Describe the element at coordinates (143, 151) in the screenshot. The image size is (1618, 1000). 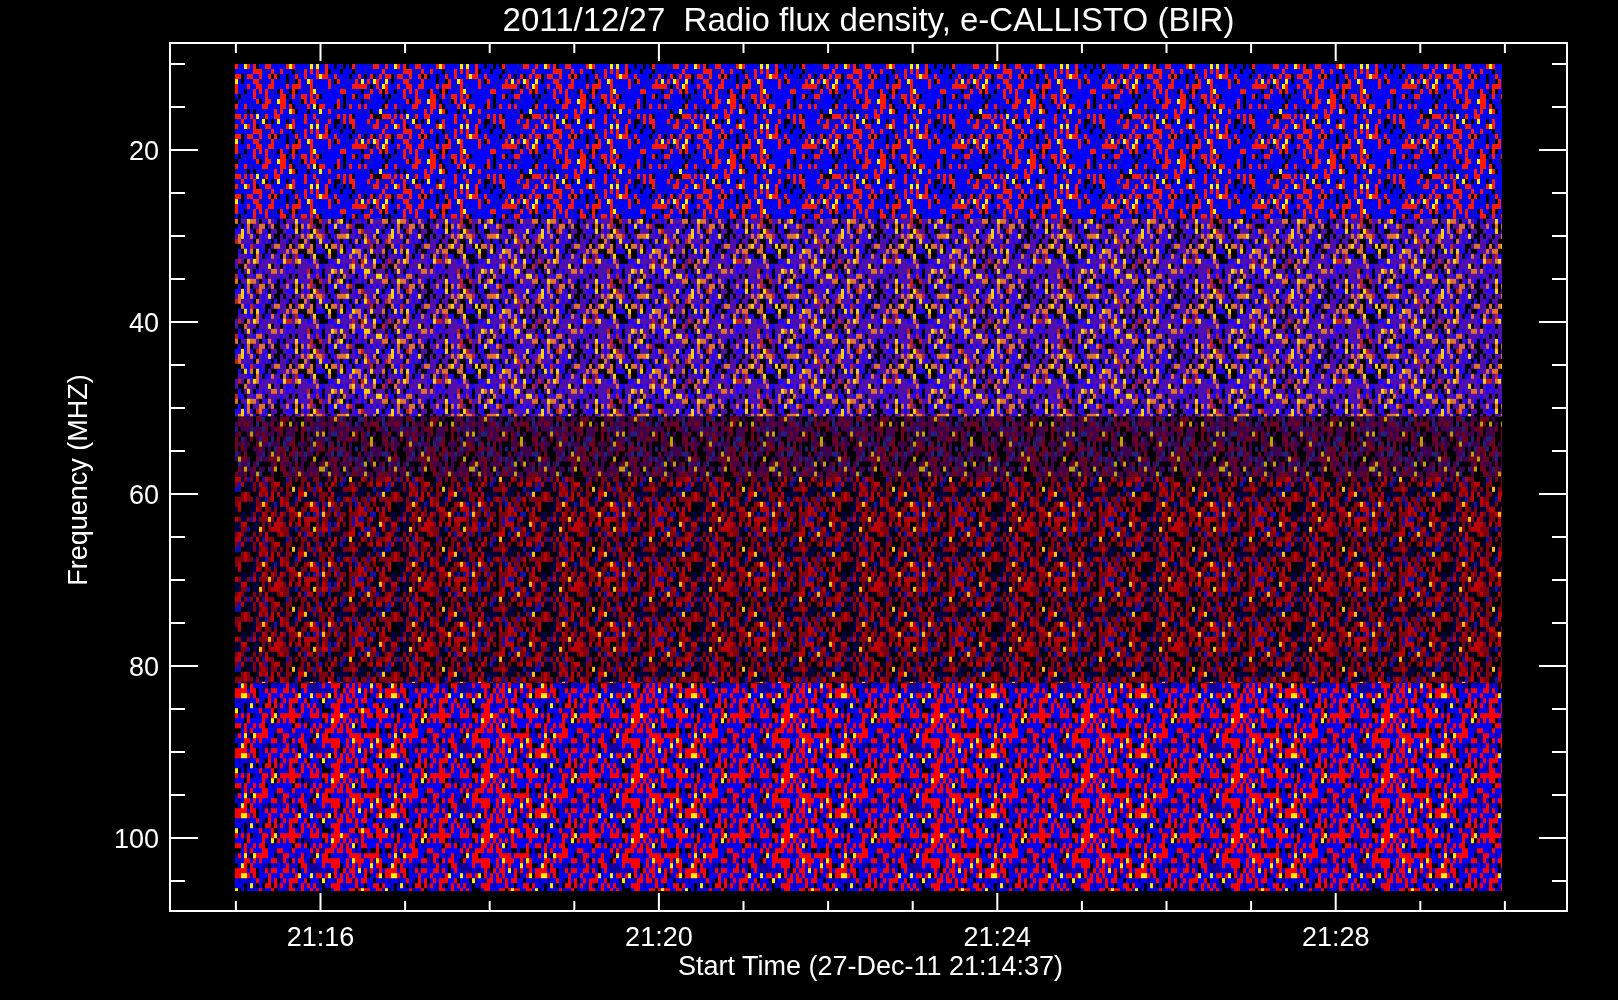
I see `y-tick-label: 20` at that location.